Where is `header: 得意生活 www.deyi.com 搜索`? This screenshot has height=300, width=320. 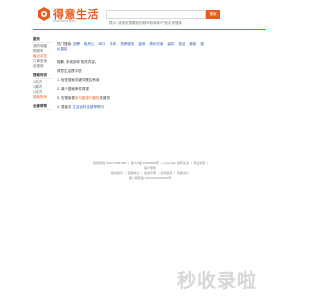
header: 得意生活 www.deyi.com 搜索 is located at coordinates (150, 15).